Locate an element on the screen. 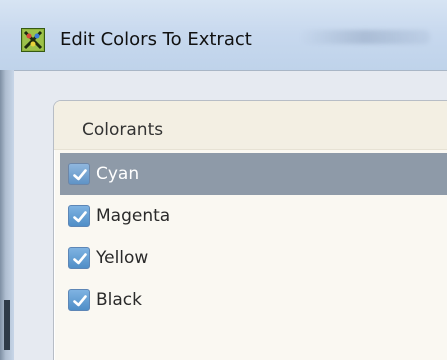 The height and width of the screenshot is (360, 447). checkbox-yellow is located at coordinates (79, 258).